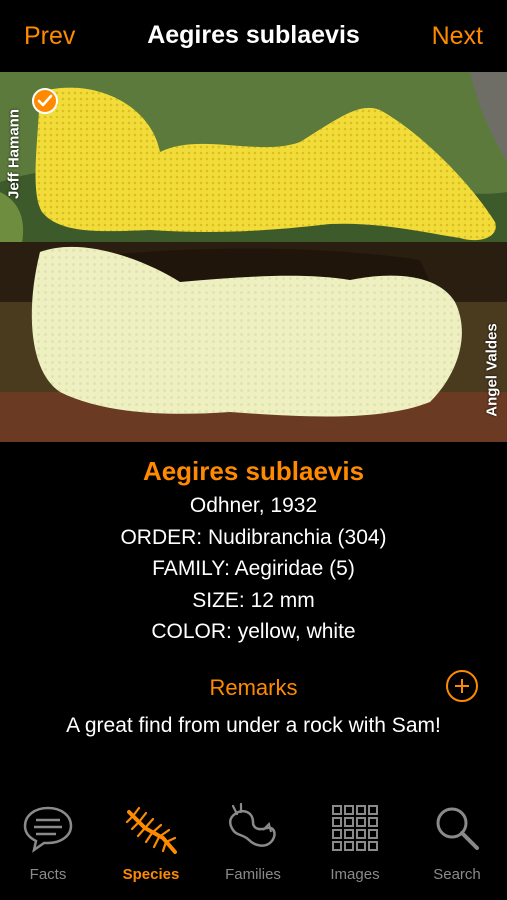 Image resolution: width=507 pixels, height=900 pixels. Describe the element at coordinates (355, 828) in the screenshot. I see `grid-icon` at that location.